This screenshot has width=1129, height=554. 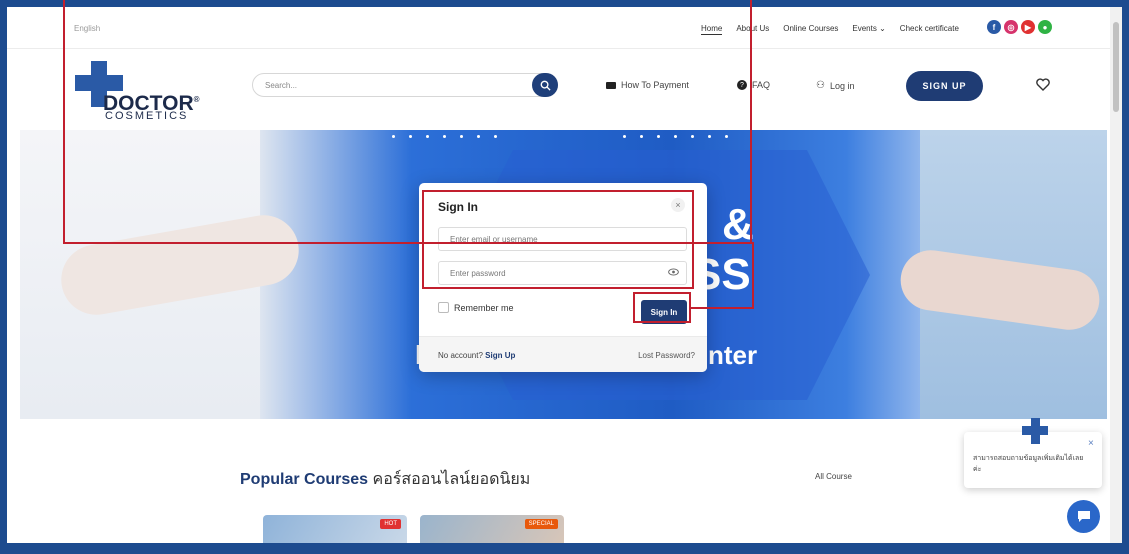 What do you see at coordinates (1011, 27) in the screenshot?
I see `instagram-icon: ◎` at bounding box center [1011, 27].